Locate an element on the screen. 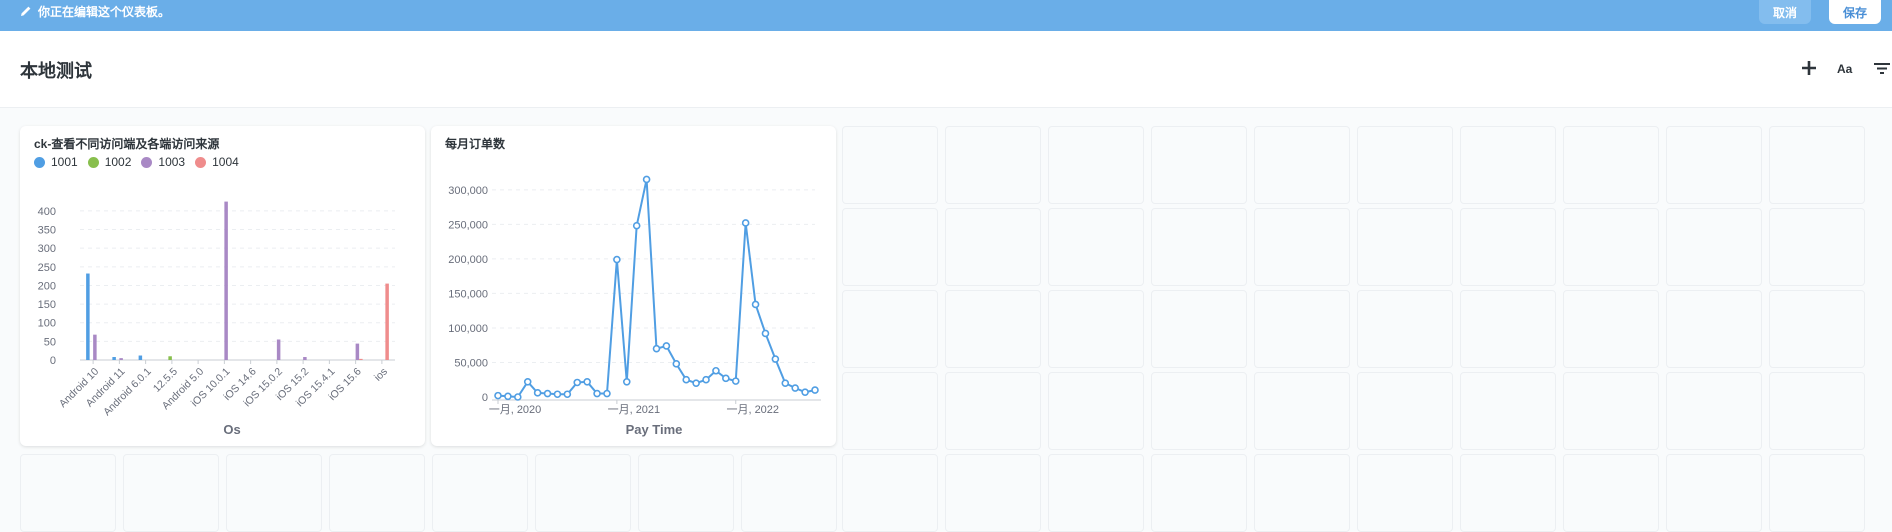 The height and width of the screenshot is (532, 1892). save-button: 保存 is located at coordinates (1855, 12).